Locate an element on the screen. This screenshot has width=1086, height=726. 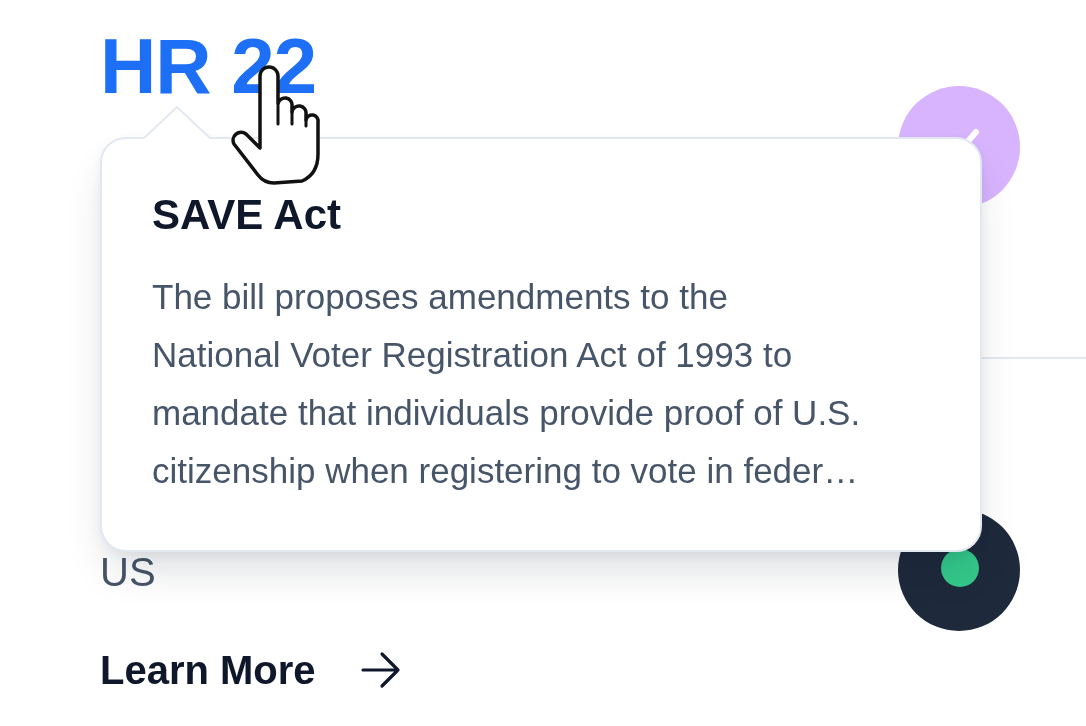
learn-more-link: Learn More is located at coordinates (251, 670).